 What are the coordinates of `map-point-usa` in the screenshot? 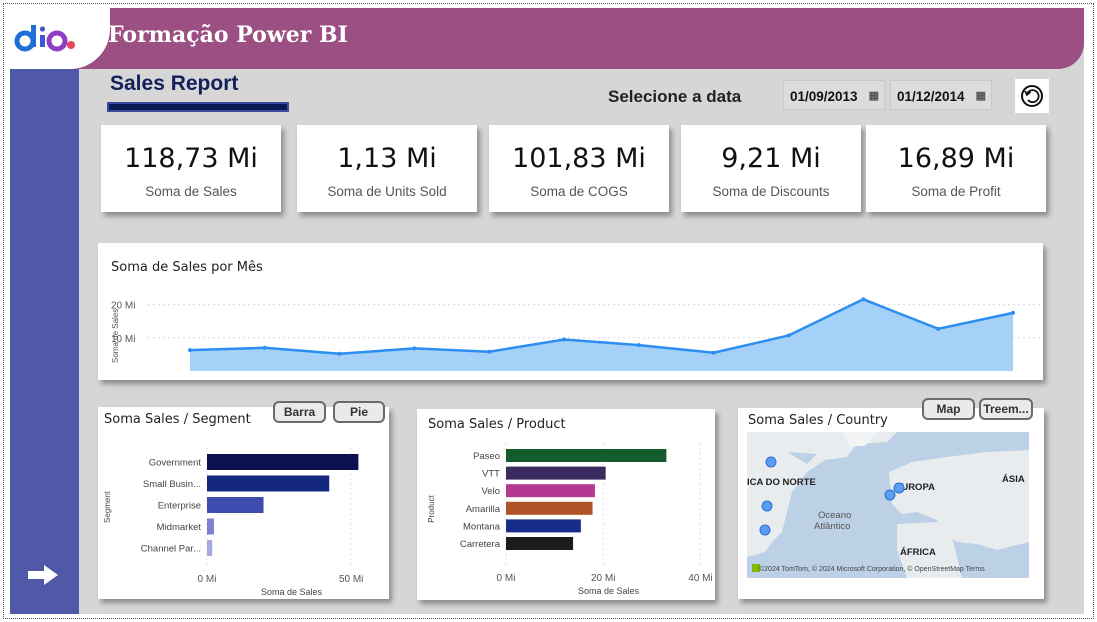 It's located at (767, 506).